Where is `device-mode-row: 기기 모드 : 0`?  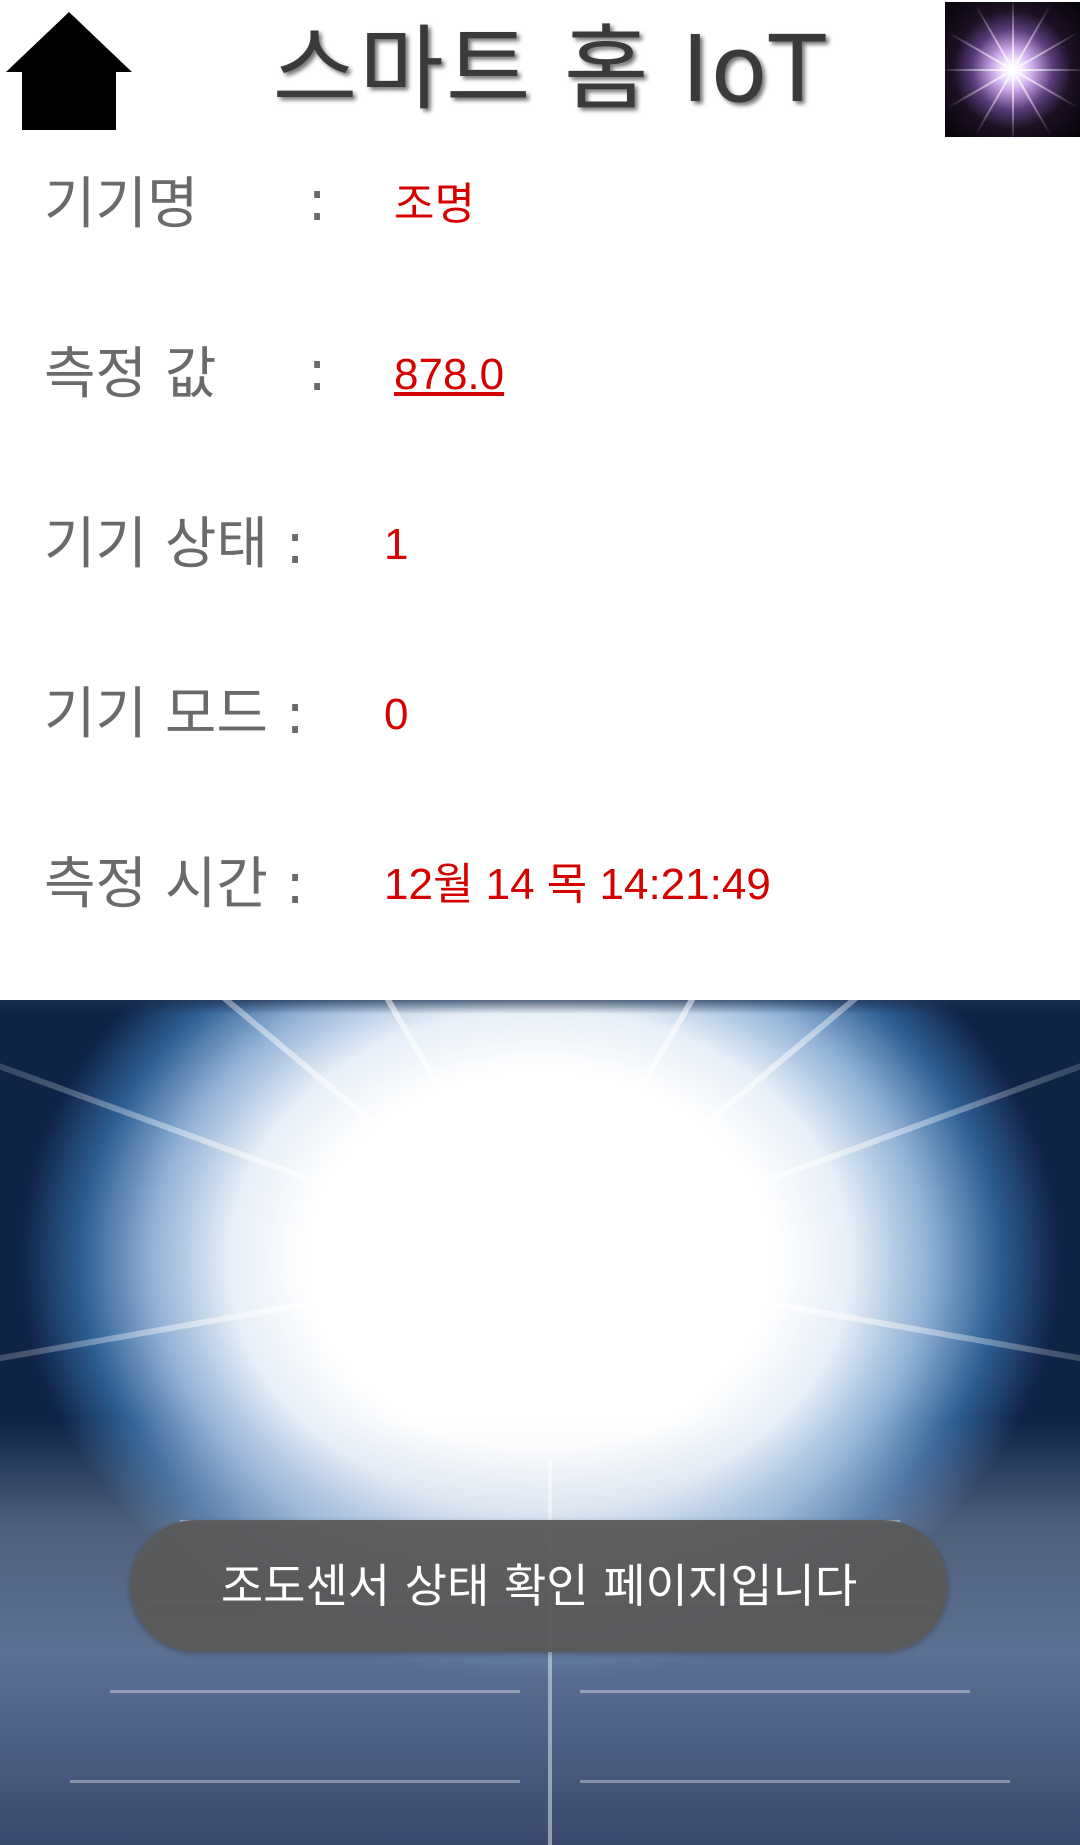 device-mode-row: 기기 모드 : 0 is located at coordinates (540, 715).